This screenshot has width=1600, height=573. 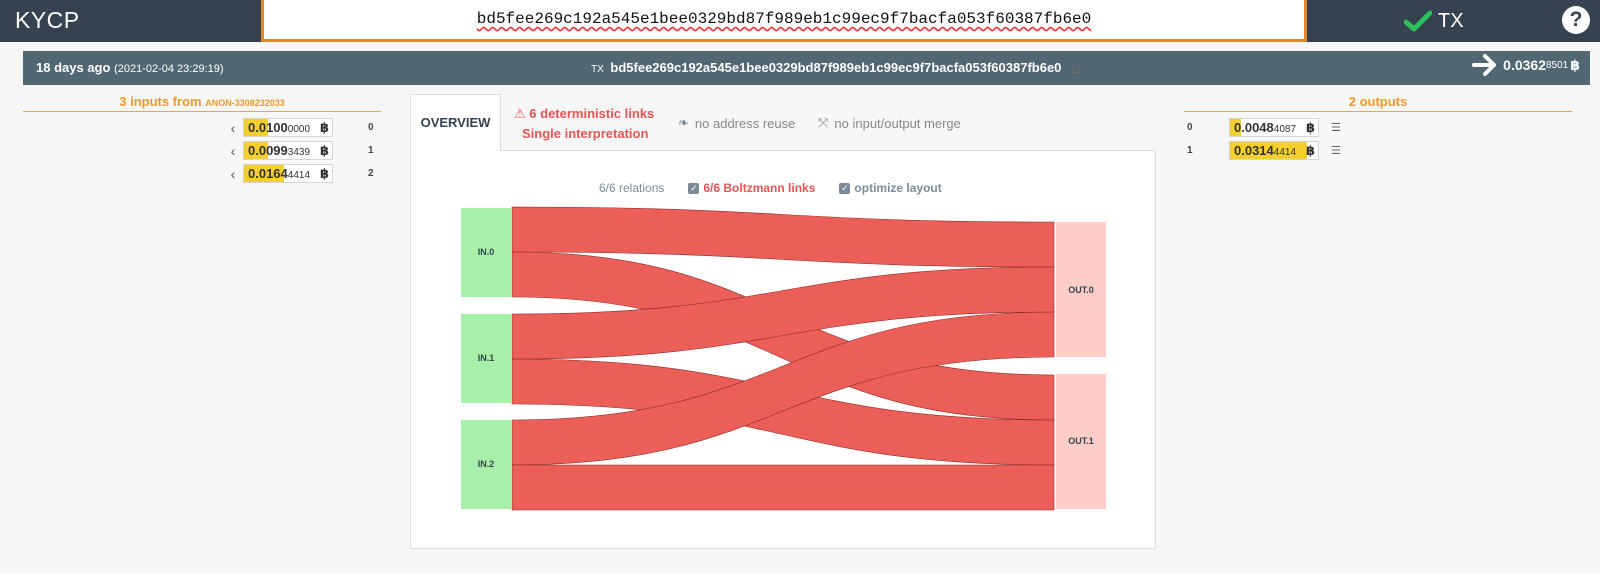 I want to click on node-out0-label: OUT.0, so click(x=1081, y=290).